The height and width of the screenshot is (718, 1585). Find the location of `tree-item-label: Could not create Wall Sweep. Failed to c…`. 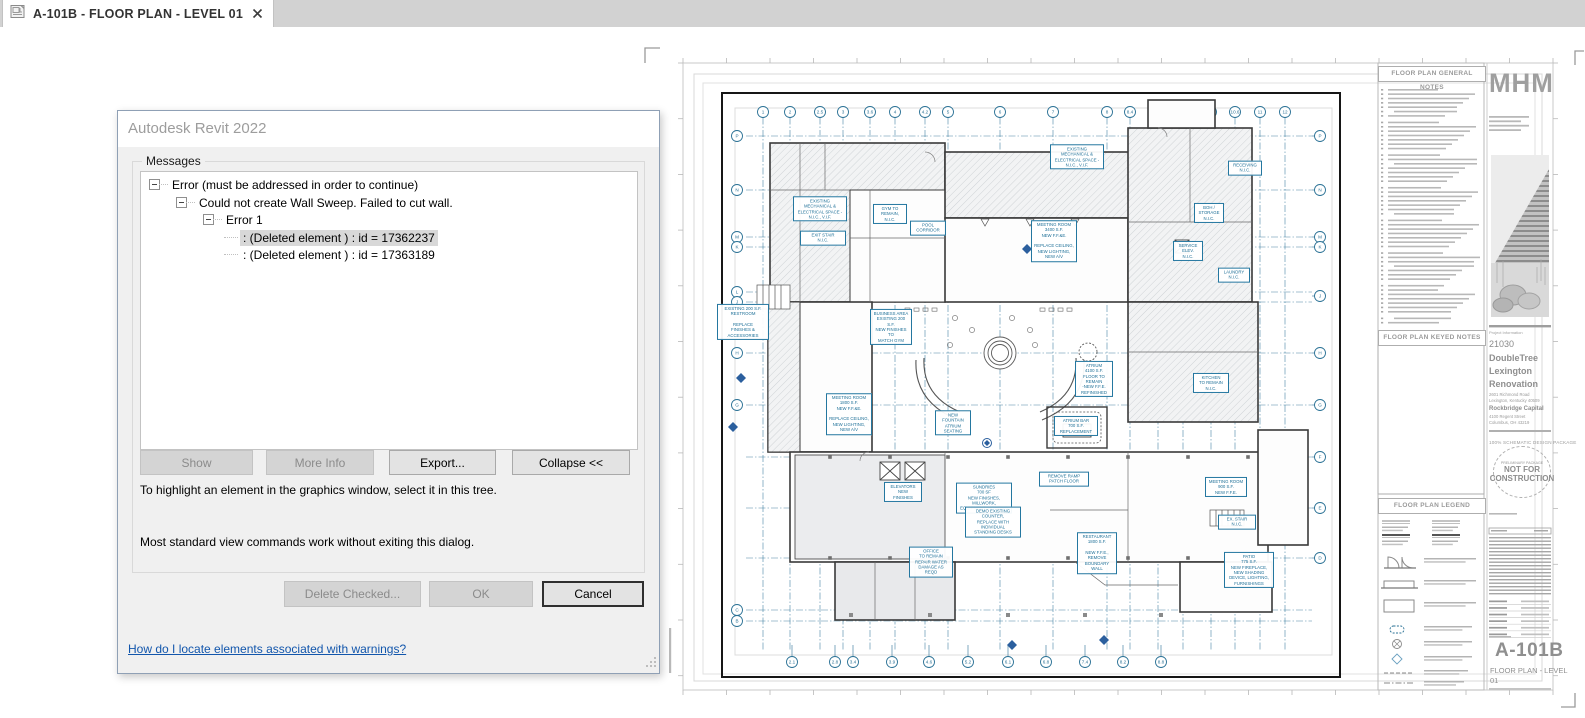

tree-item-label: Could not create Wall Sweep. Failed to c… is located at coordinates (326, 203).